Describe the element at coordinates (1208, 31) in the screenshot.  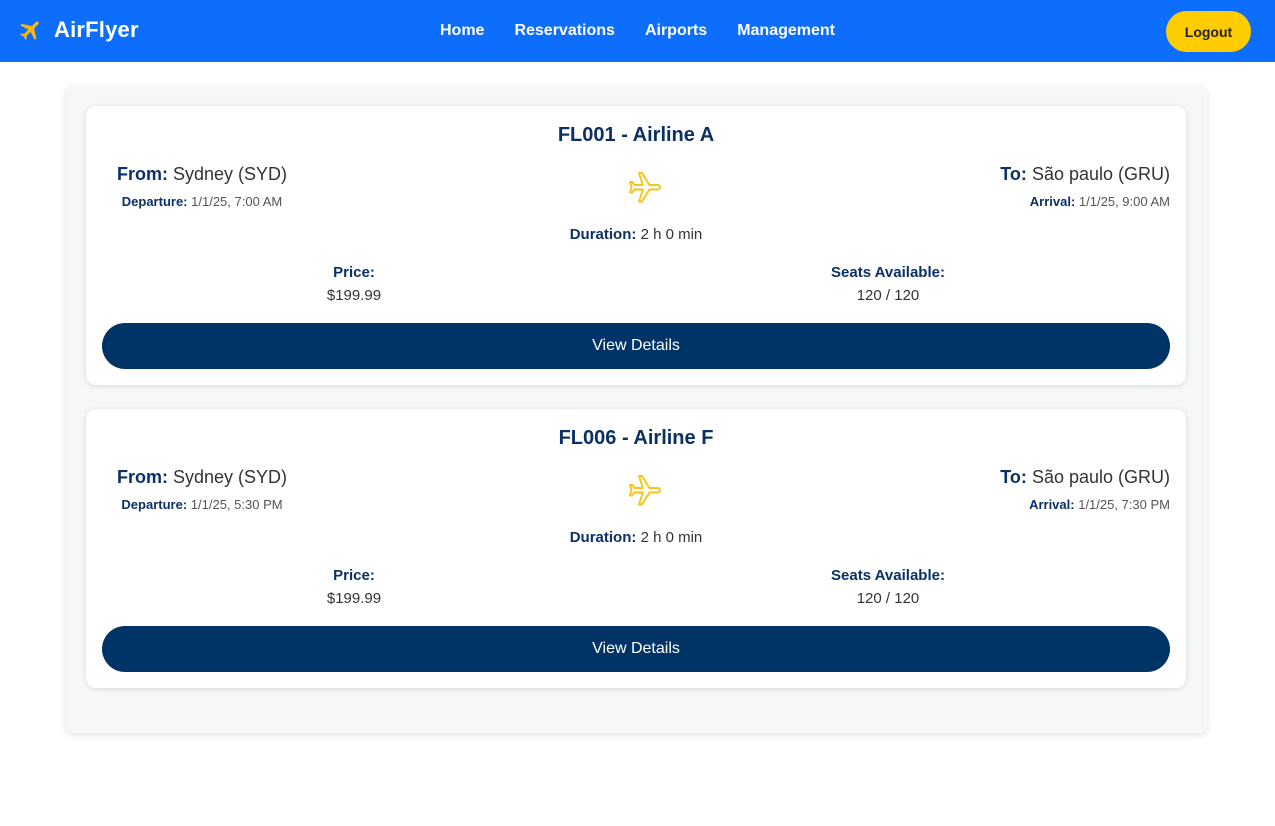
I see `logout-button: Logout` at that location.